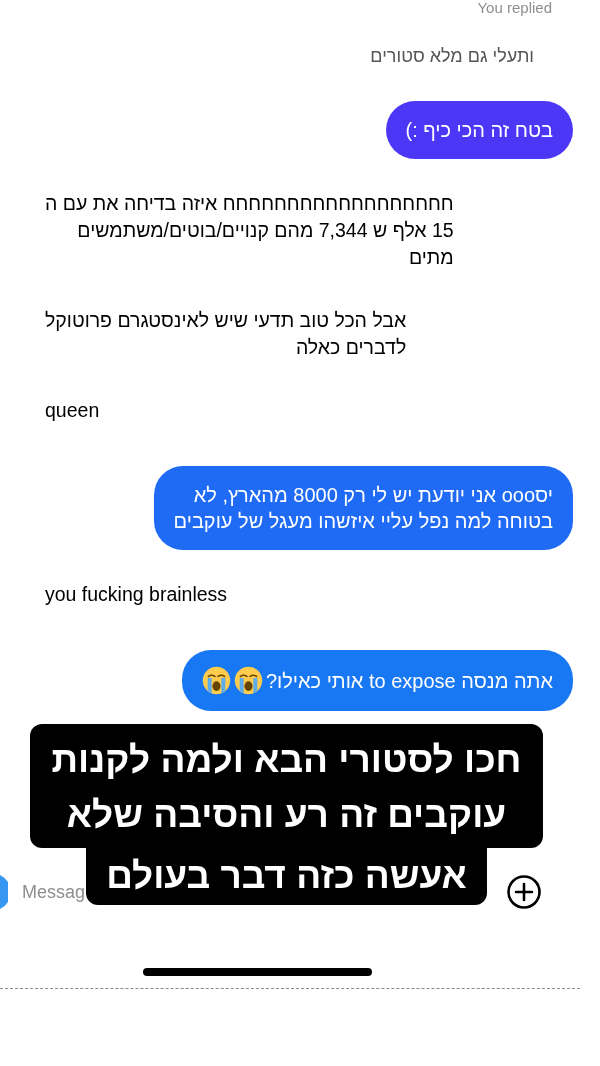 The height and width of the screenshot is (1066, 600). Describe the element at coordinates (524, 892) in the screenshot. I see `add-icon` at that location.